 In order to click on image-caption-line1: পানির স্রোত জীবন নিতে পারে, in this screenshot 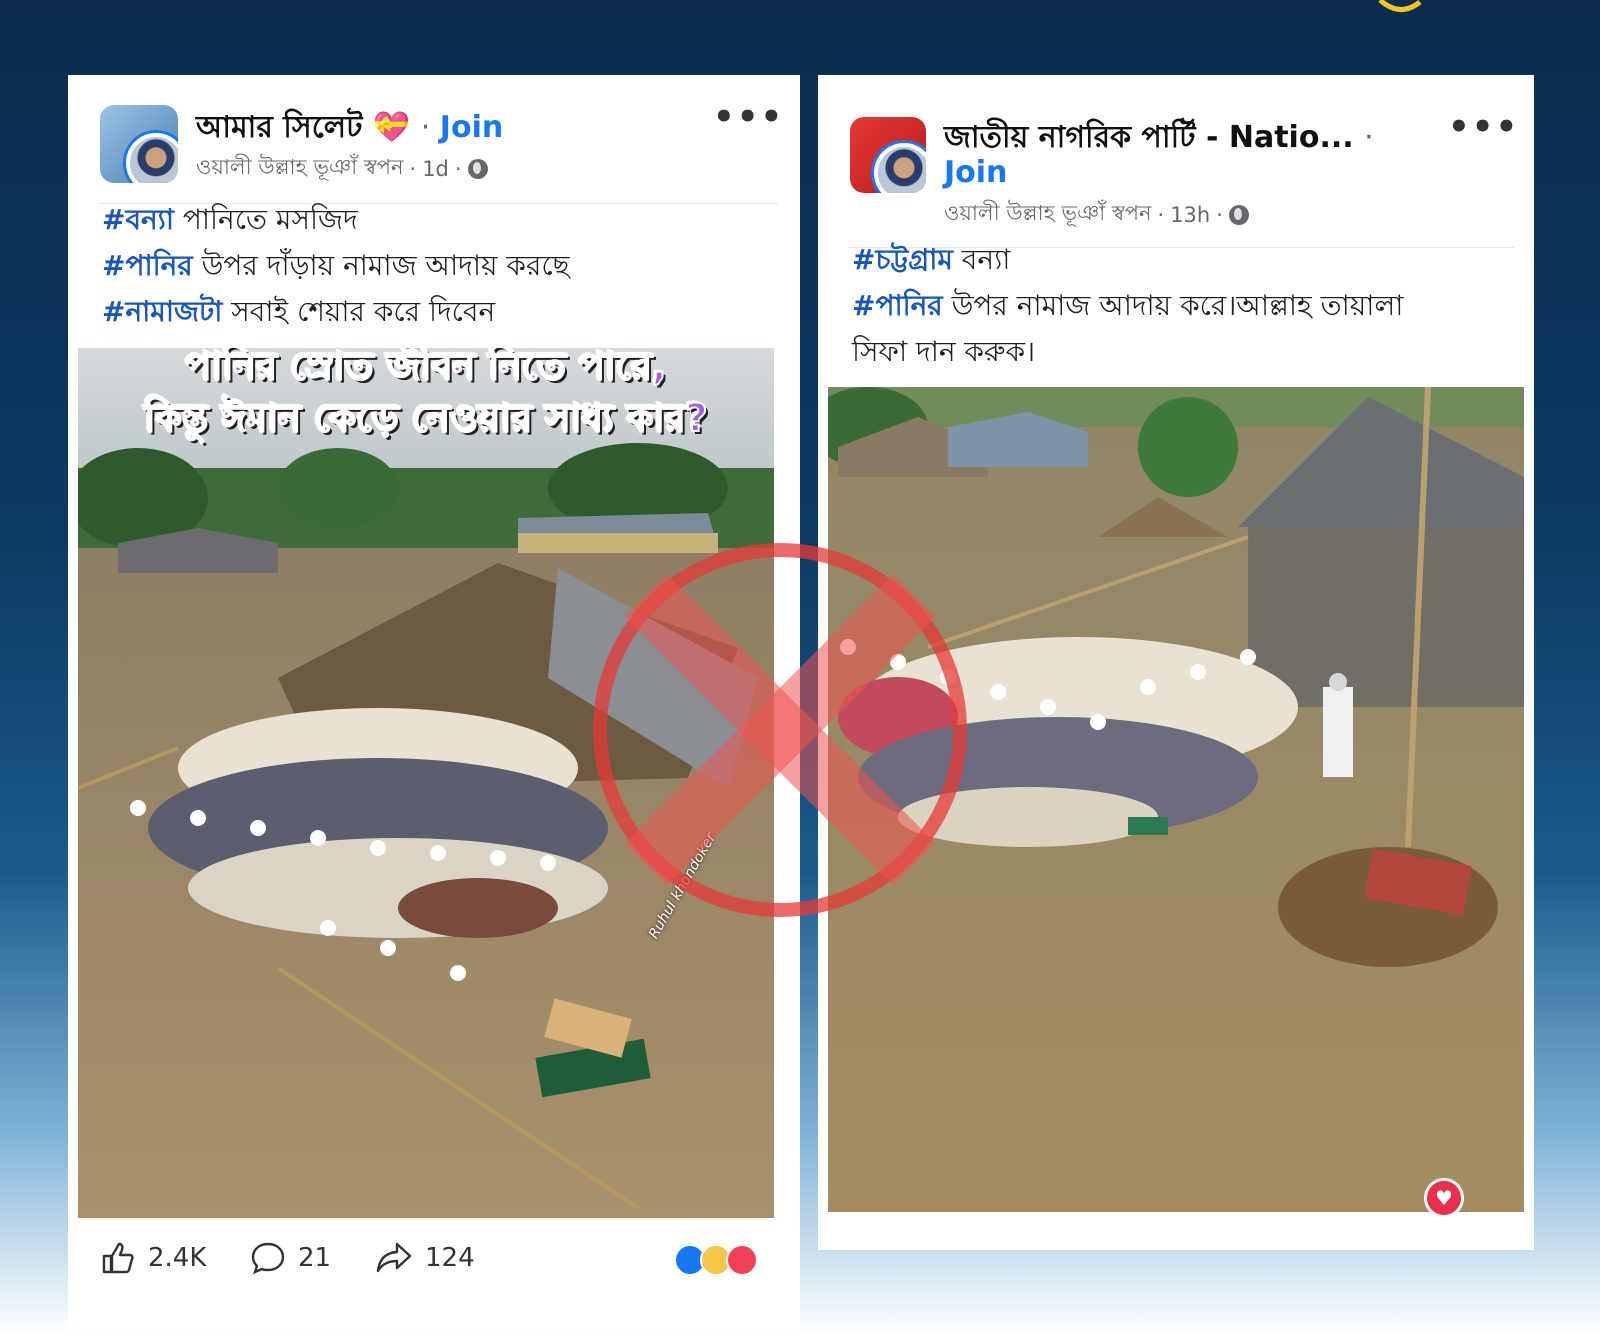, I will do `click(426, 368)`.